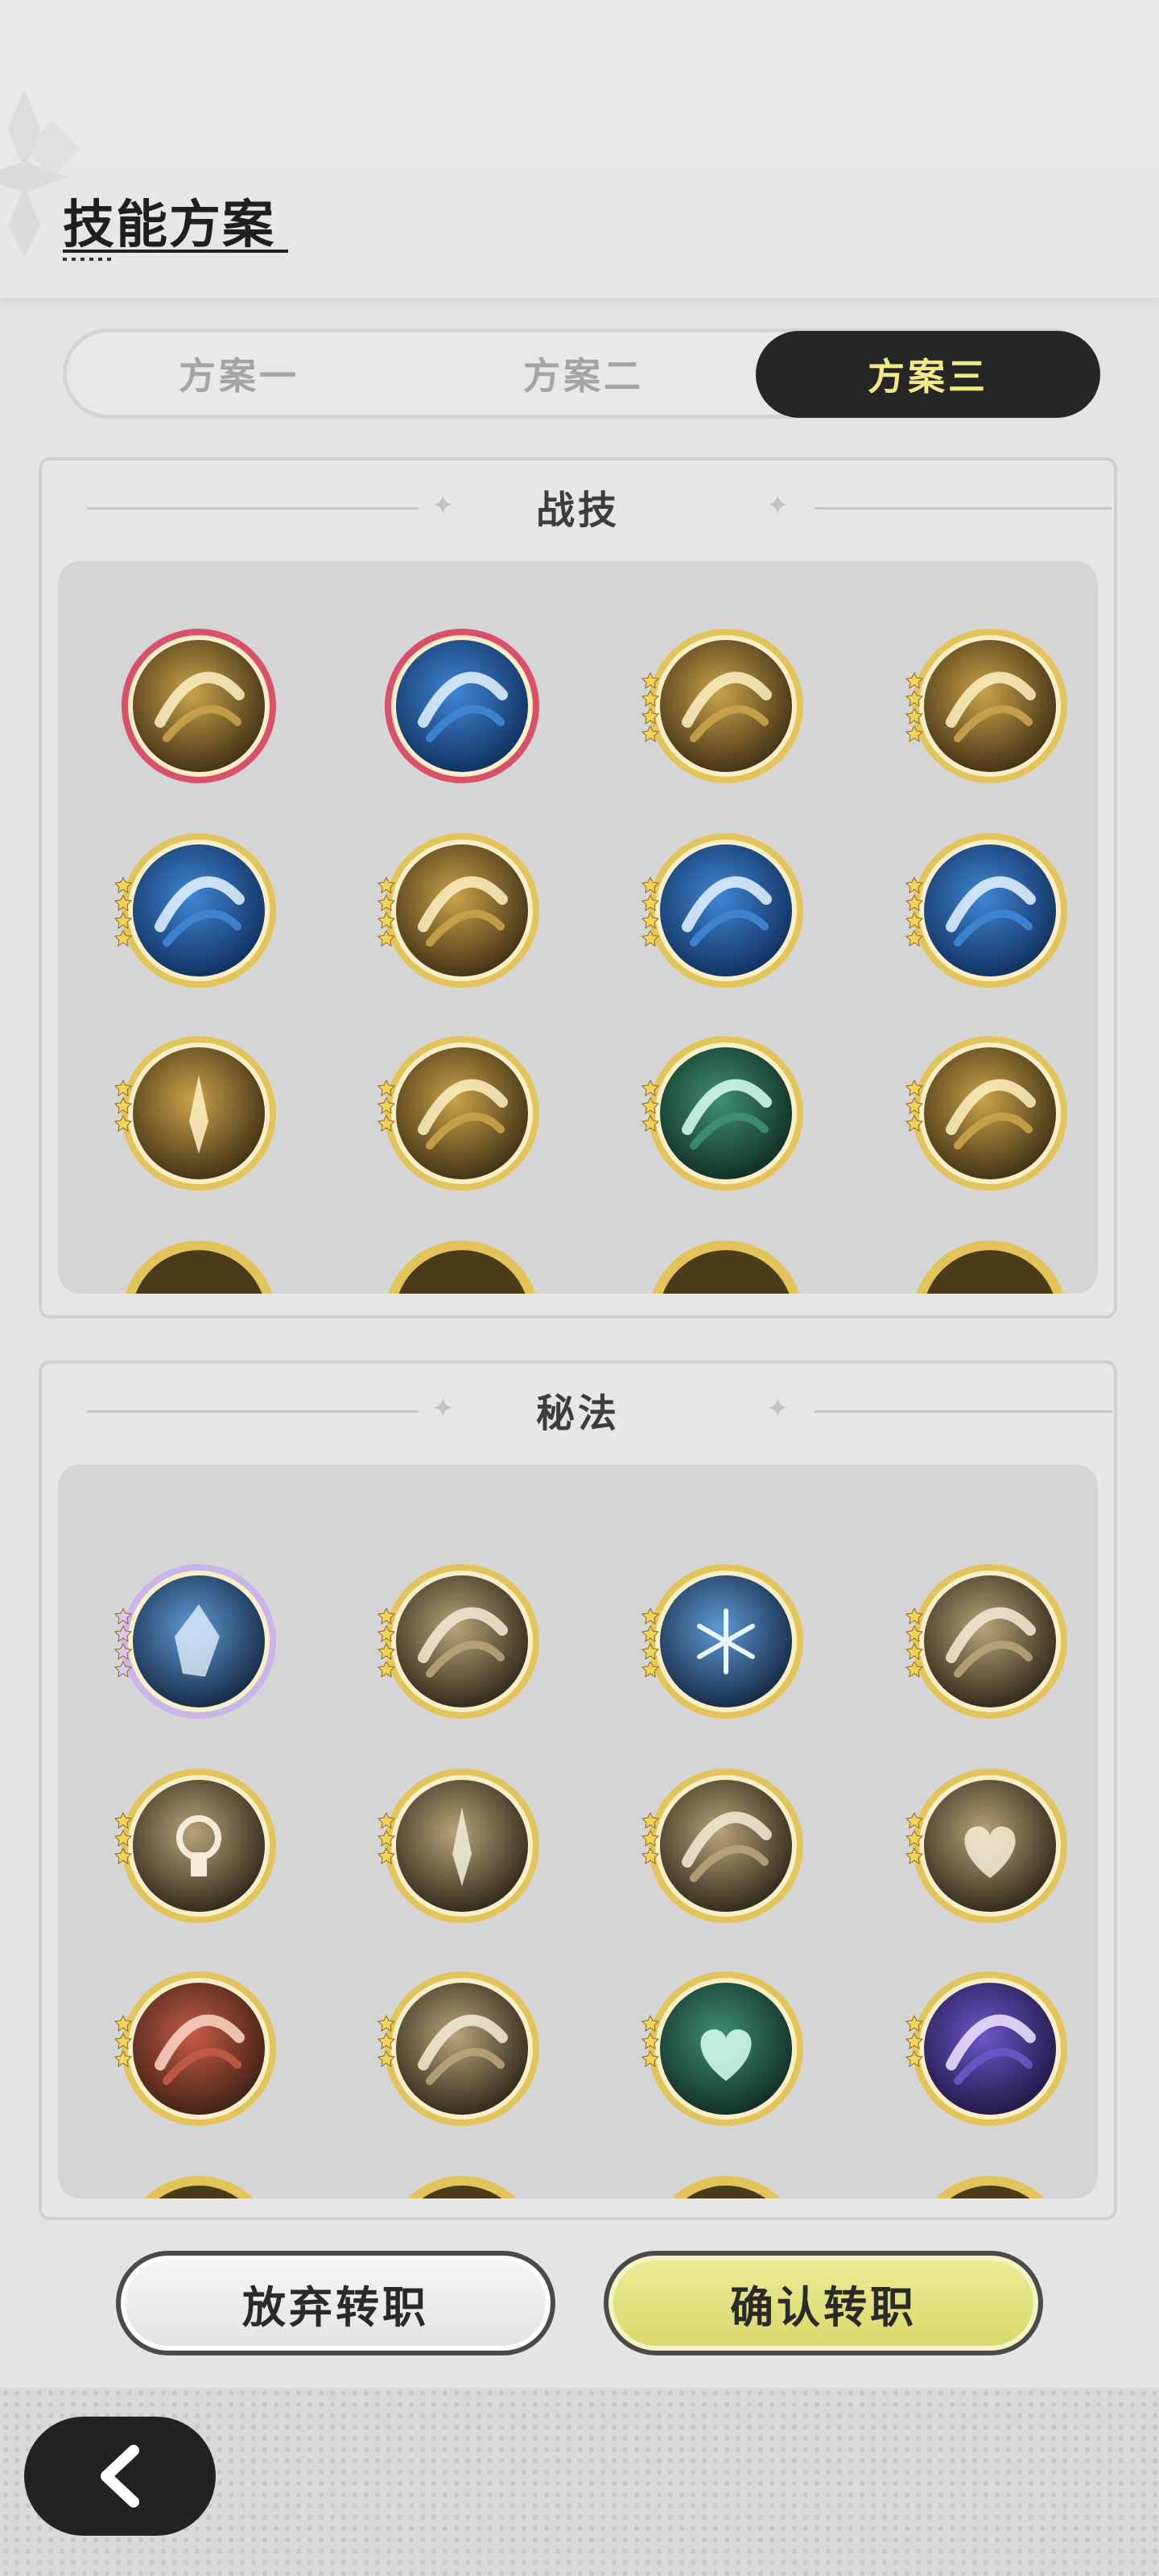  I want to click on blue-lightning-burst-icon, so click(726, 910).